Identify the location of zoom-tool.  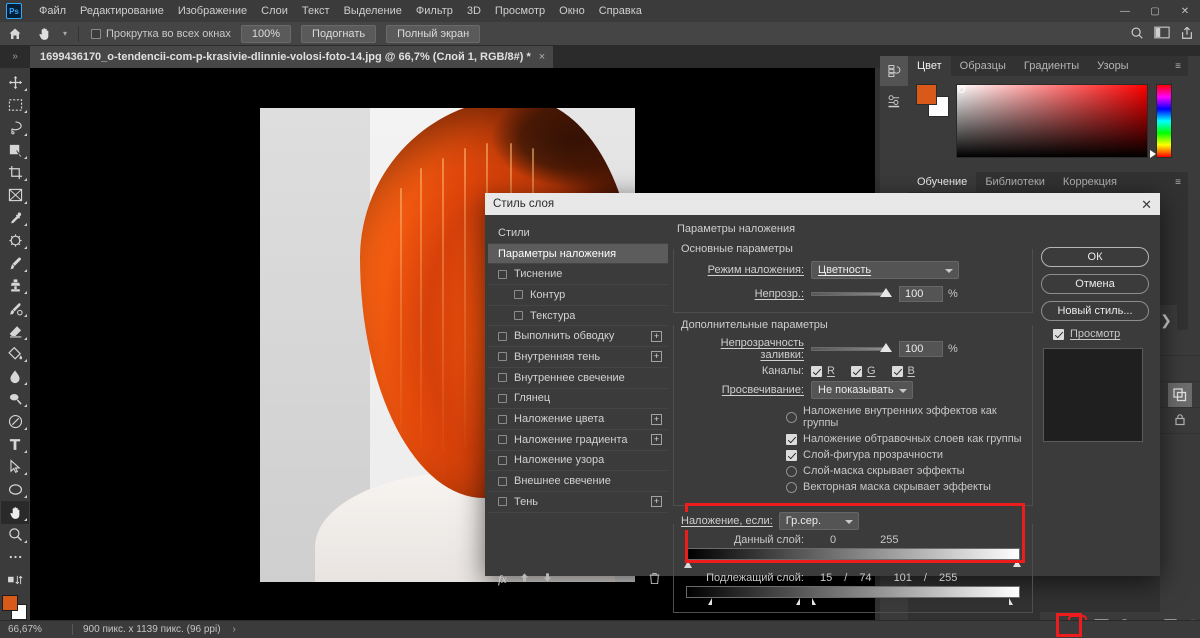
(15, 535).